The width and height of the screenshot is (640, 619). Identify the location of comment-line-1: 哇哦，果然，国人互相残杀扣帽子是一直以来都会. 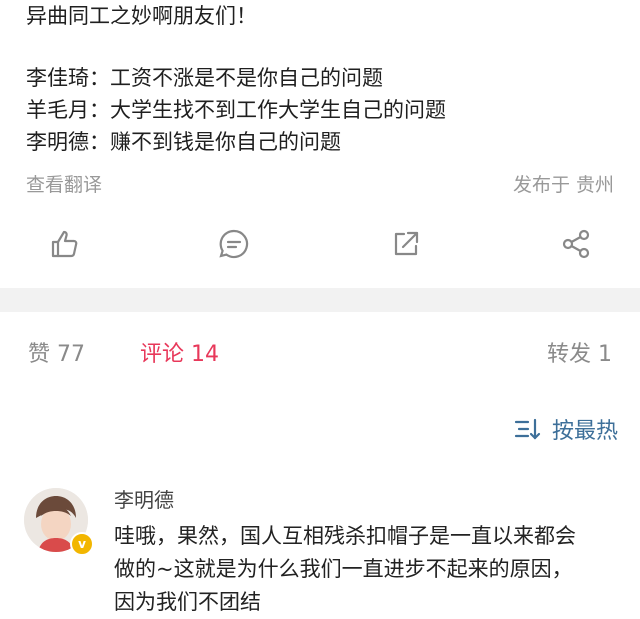
(345, 536).